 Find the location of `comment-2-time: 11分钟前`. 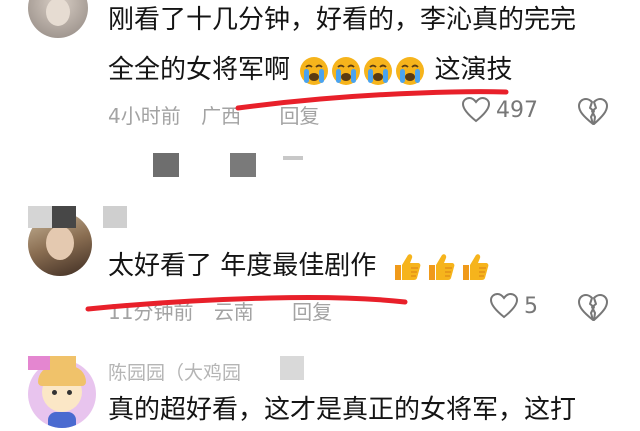

comment-2-time: 11分钟前 is located at coordinates (151, 312).